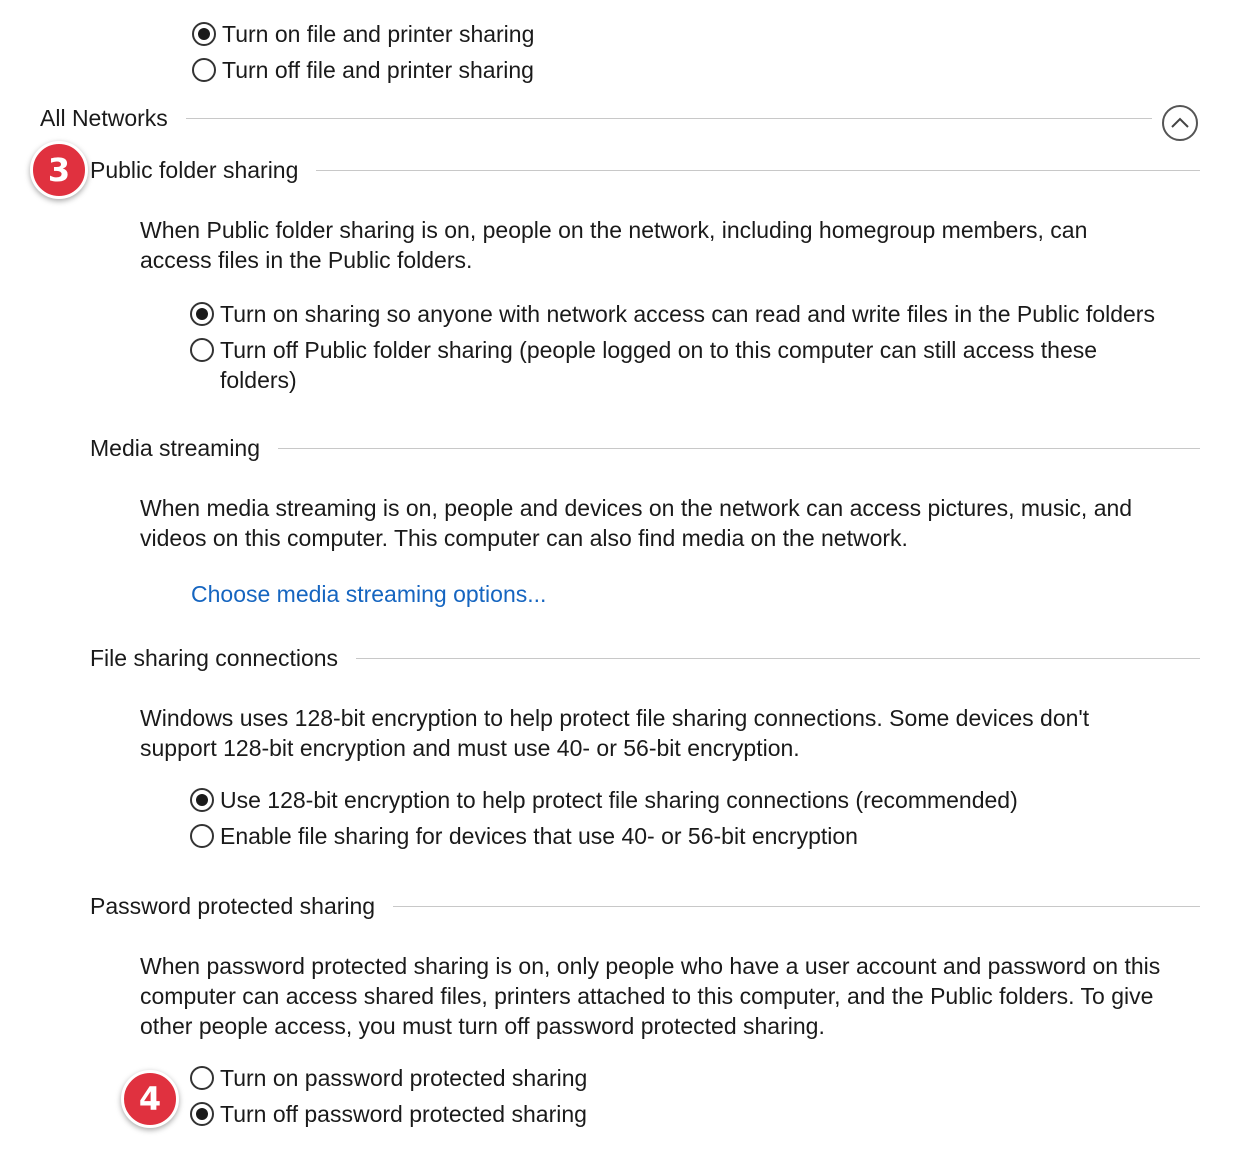  I want to click on chevron-up-icon, so click(1180, 122).